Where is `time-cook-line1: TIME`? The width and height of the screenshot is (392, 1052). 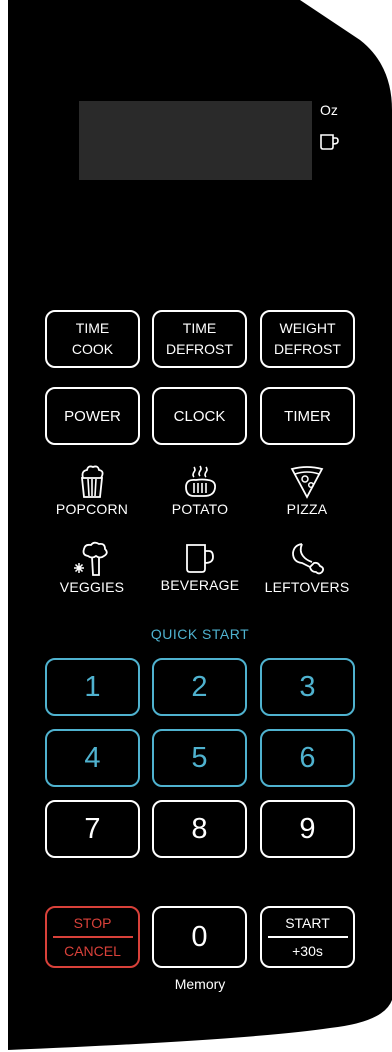 time-cook-line1: TIME is located at coordinates (92, 328).